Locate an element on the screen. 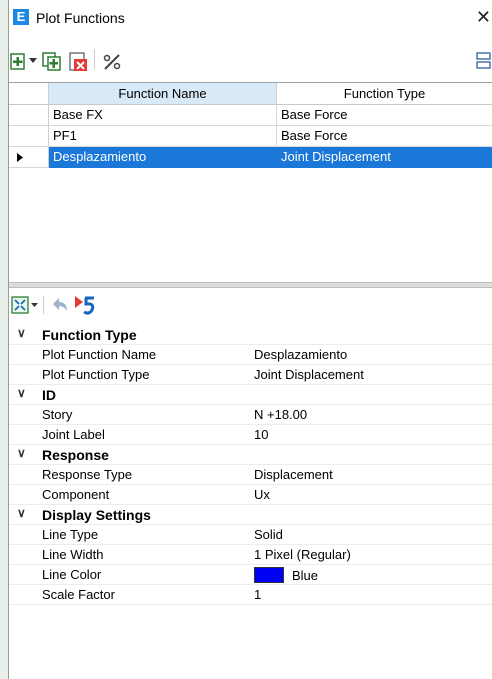 The height and width of the screenshot is (679, 492). property-name: Component is located at coordinates (76, 494).